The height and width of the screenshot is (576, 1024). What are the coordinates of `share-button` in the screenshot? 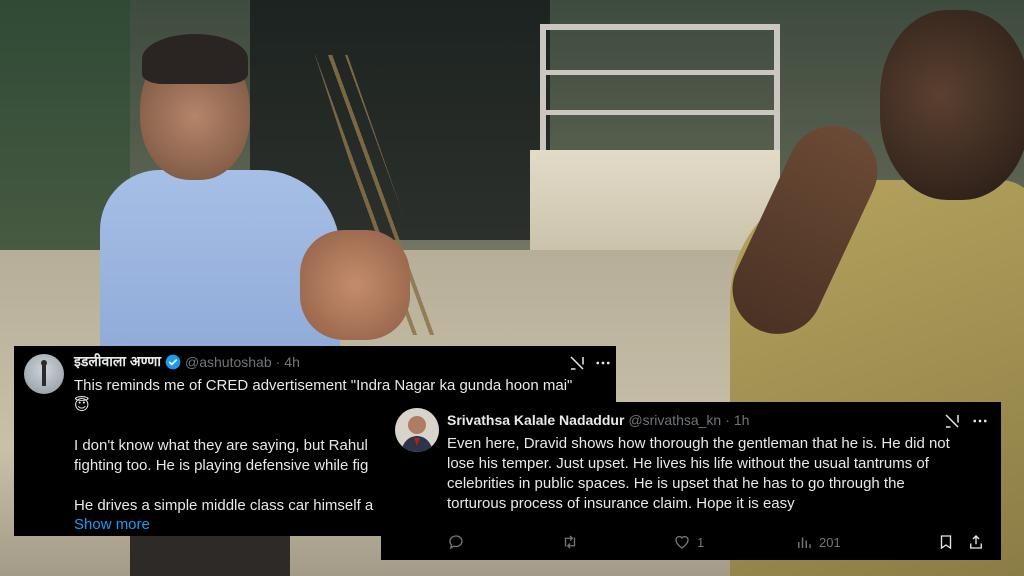 It's located at (976, 542).